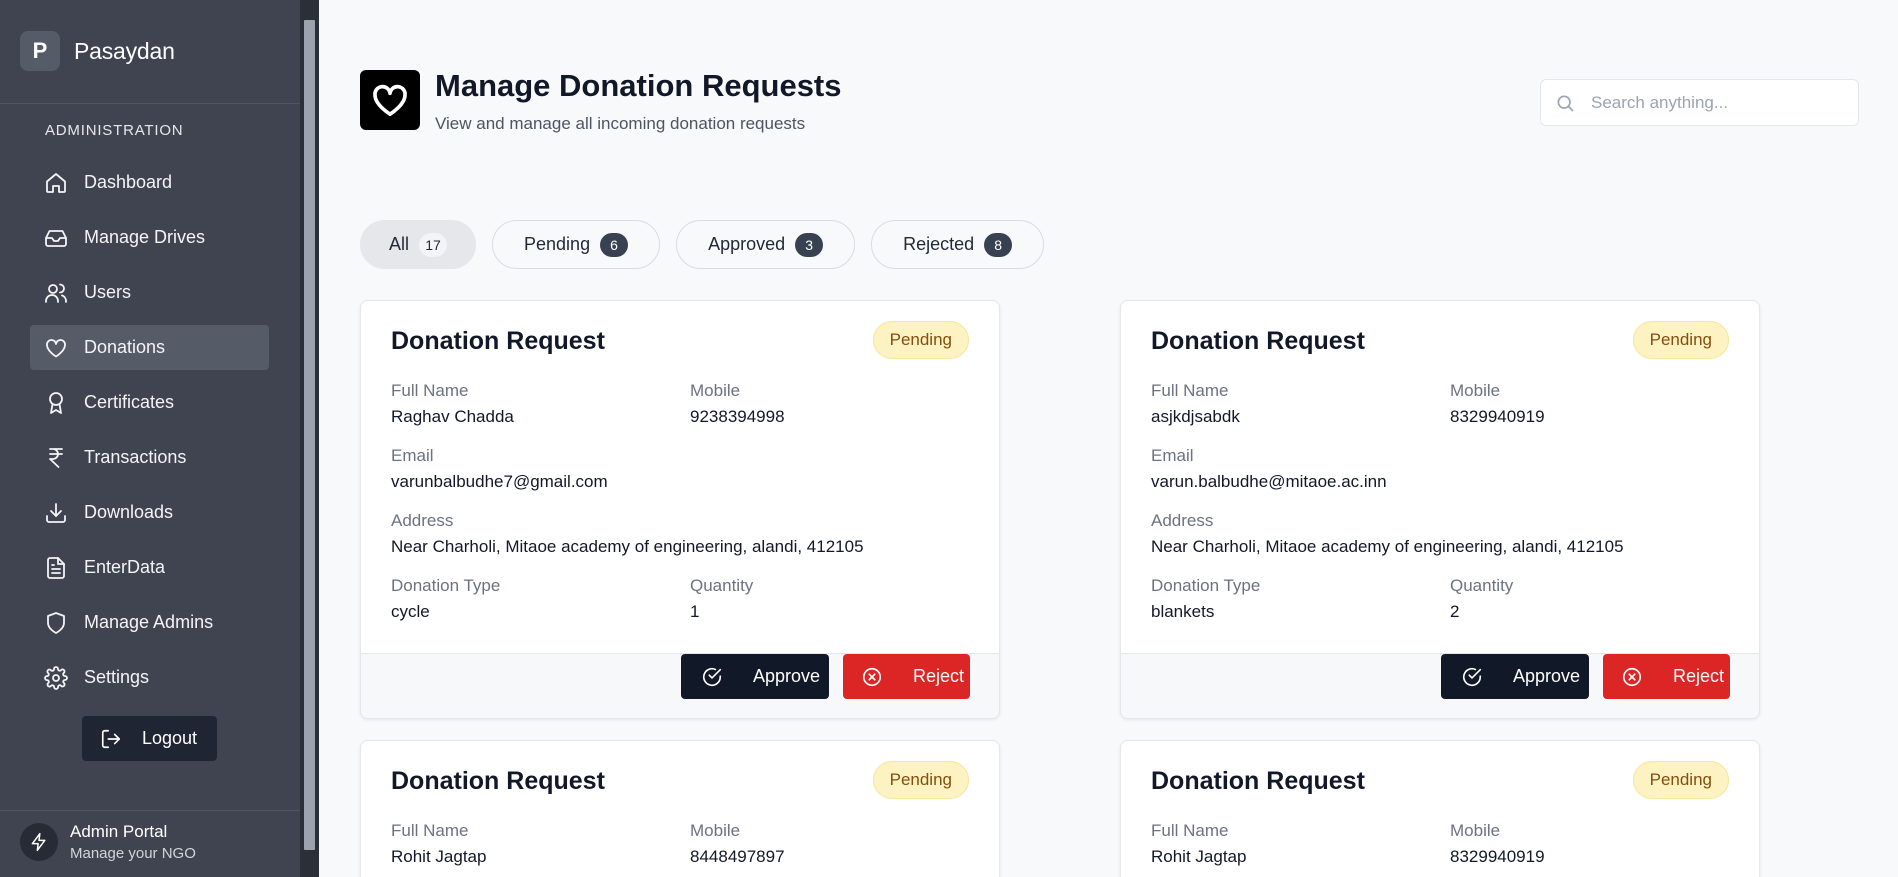 The width and height of the screenshot is (1898, 877). I want to click on tab-rejected: Rejected 8, so click(958, 244).